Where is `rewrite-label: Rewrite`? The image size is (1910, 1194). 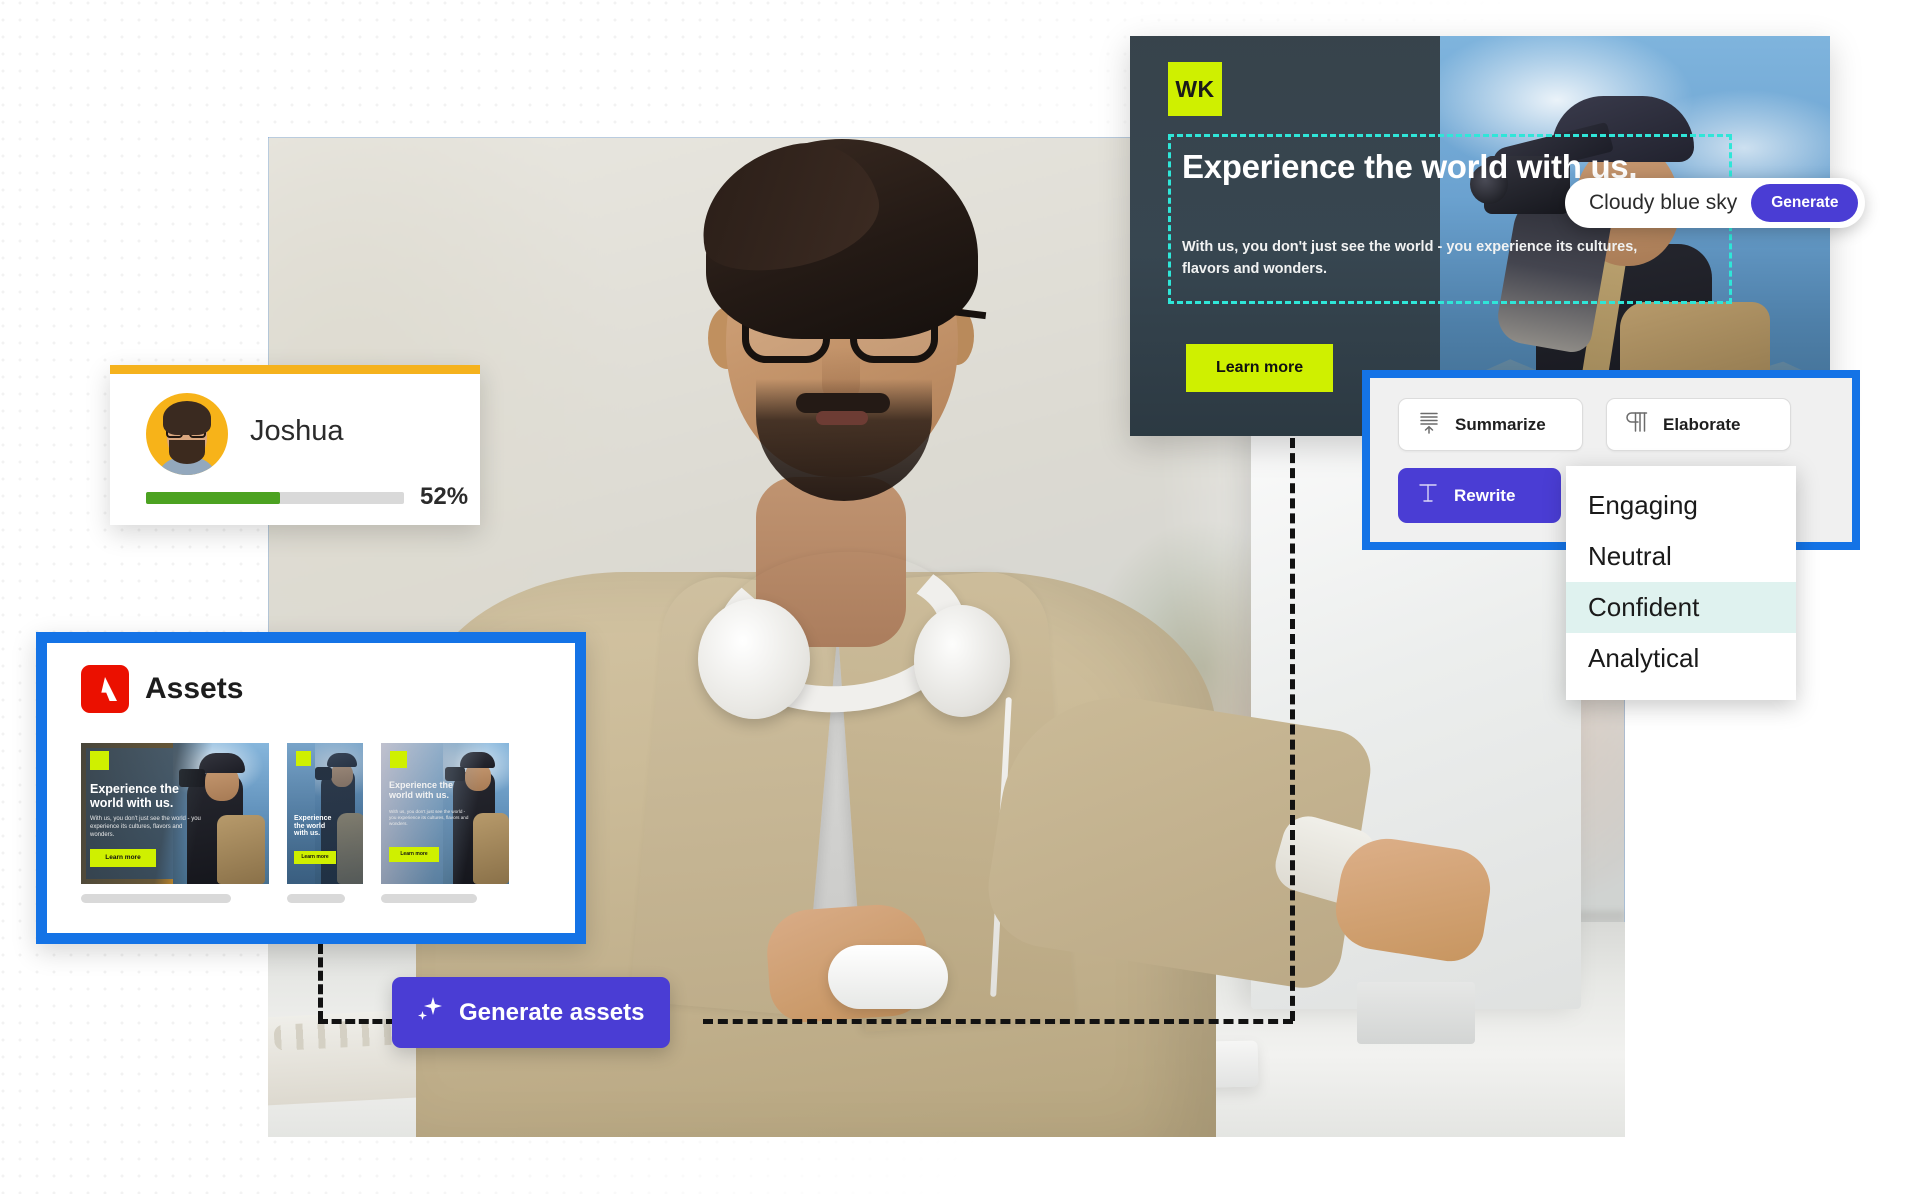
rewrite-label: Rewrite is located at coordinates (1485, 495).